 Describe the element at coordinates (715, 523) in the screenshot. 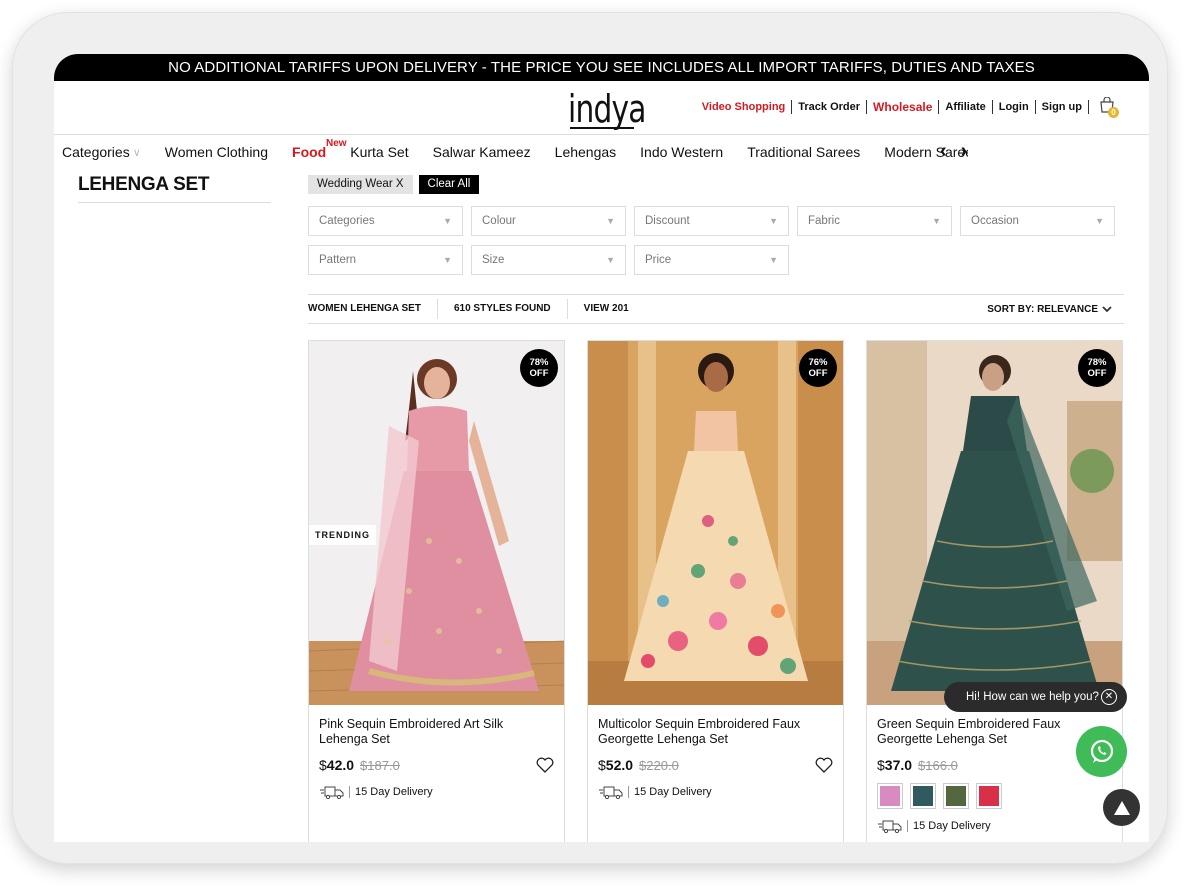

I see `product-image: 76% OFF` at that location.